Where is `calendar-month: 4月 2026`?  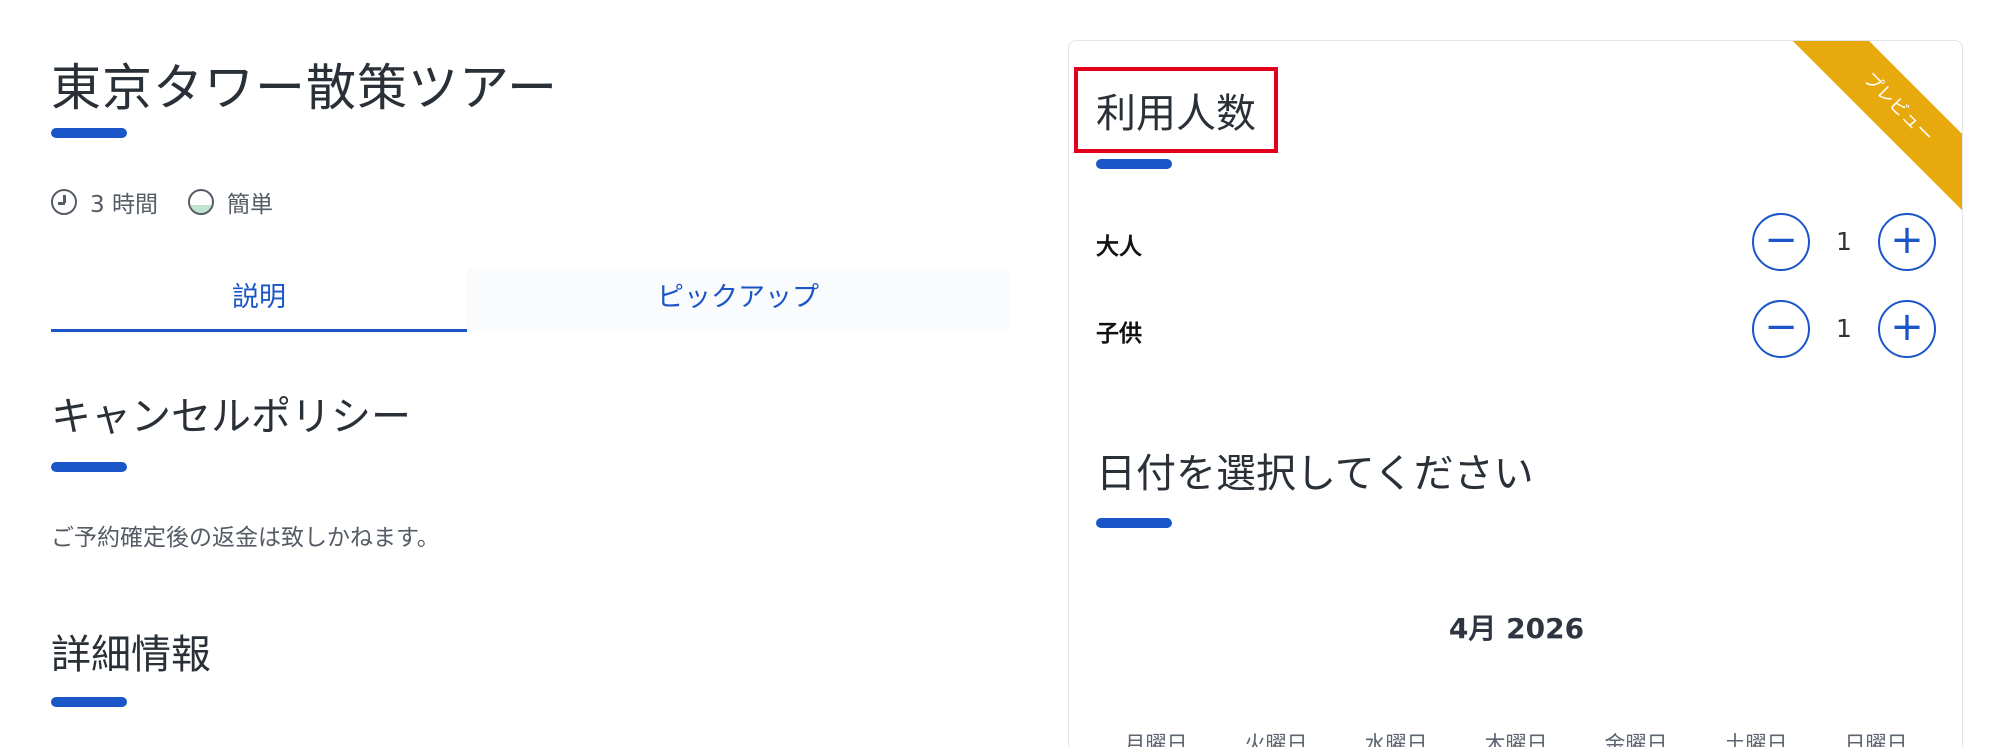 calendar-month: 4月 2026 is located at coordinates (1516, 628).